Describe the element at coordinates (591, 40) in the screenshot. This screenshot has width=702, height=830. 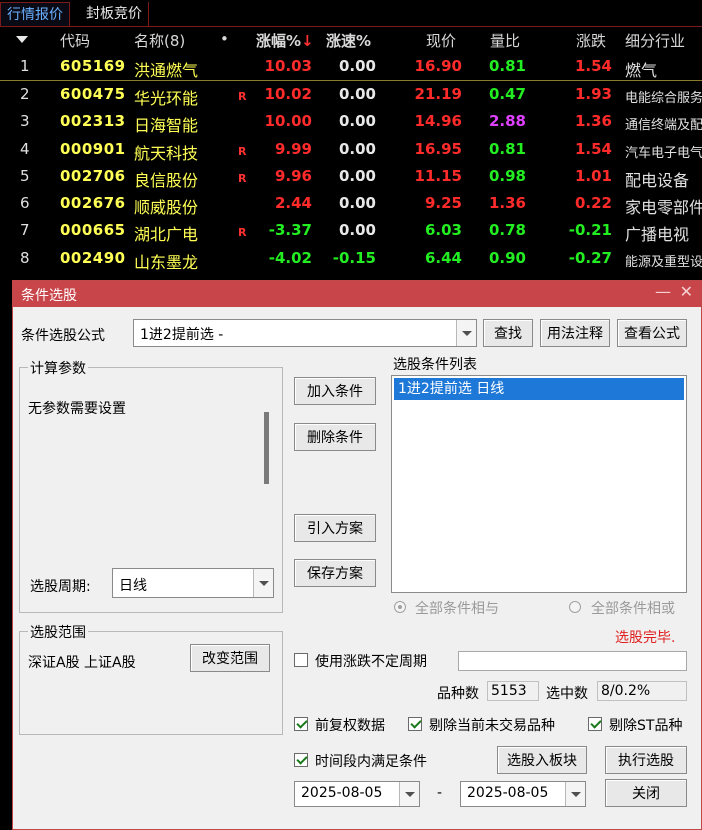
I see `header-change: 涨跌` at that location.